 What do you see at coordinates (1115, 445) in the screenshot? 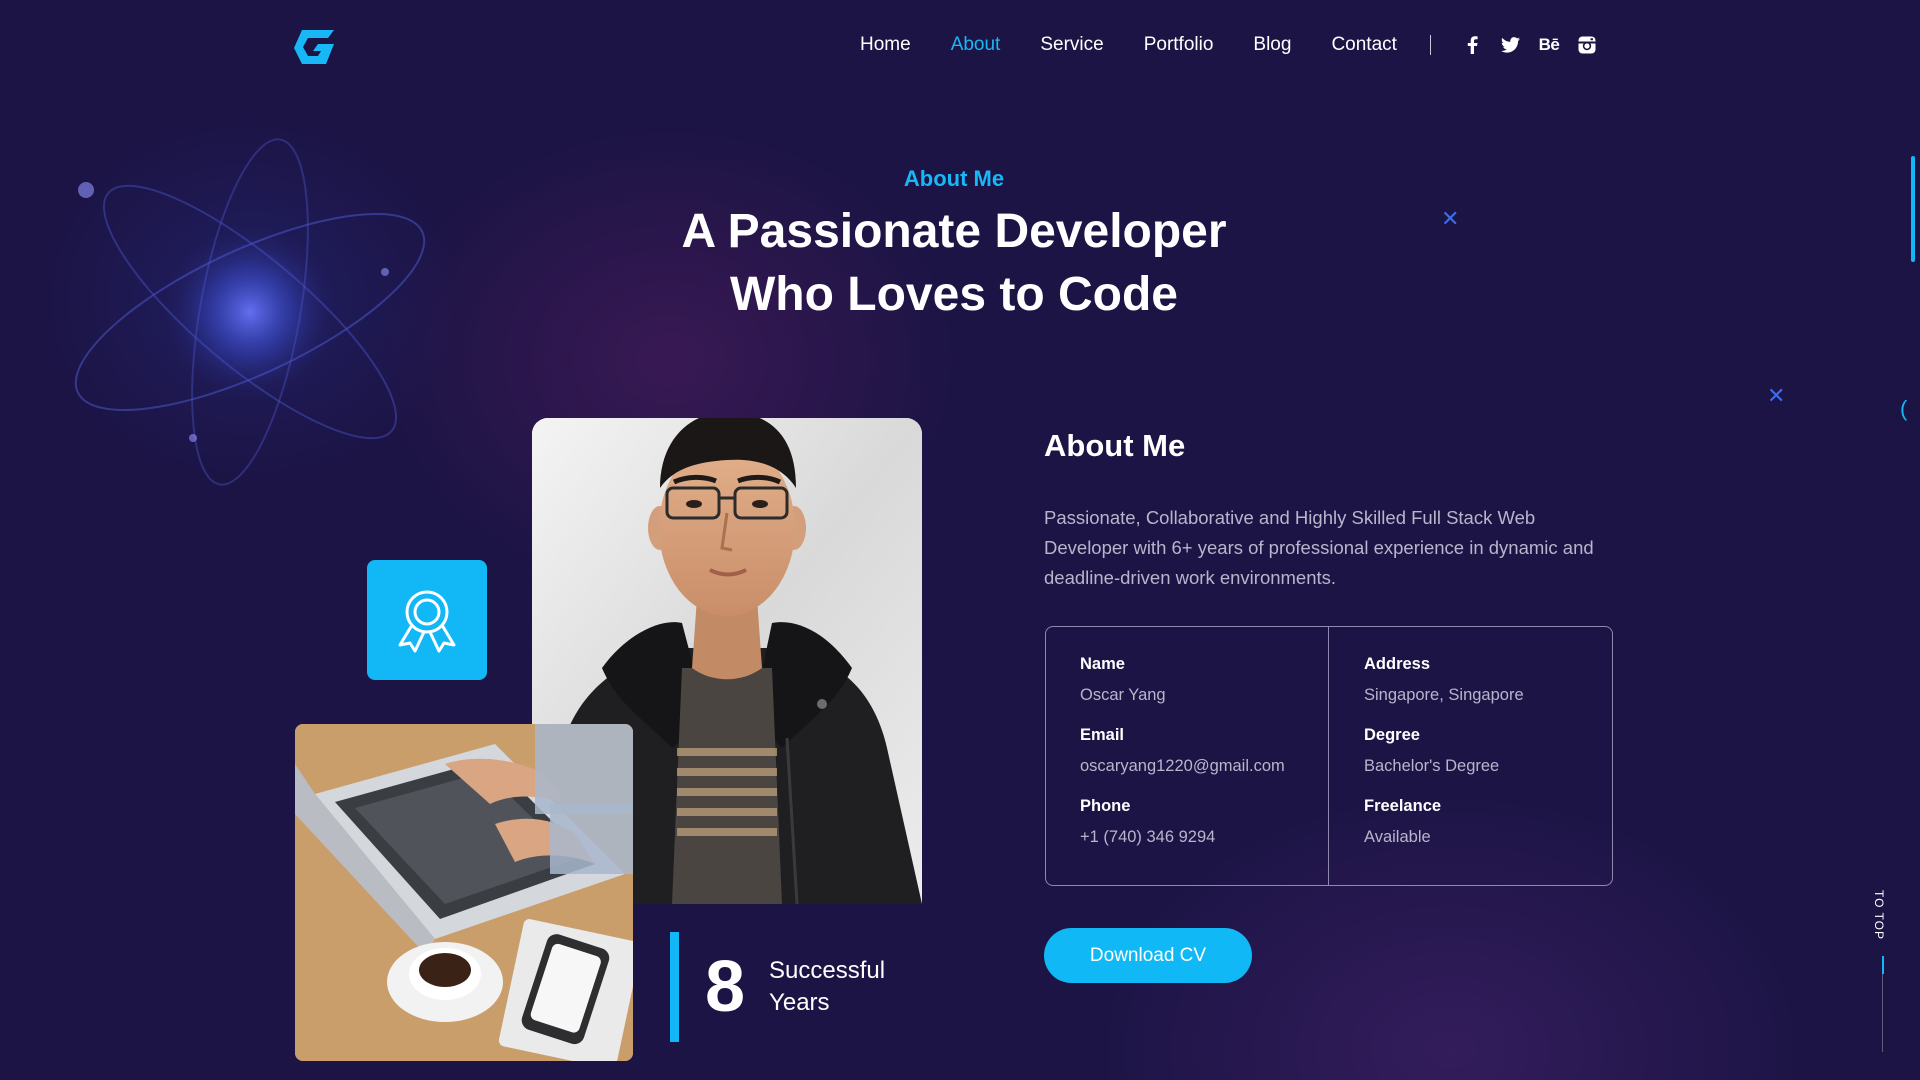
I see `about-heading: About Me` at bounding box center [1115, 445].